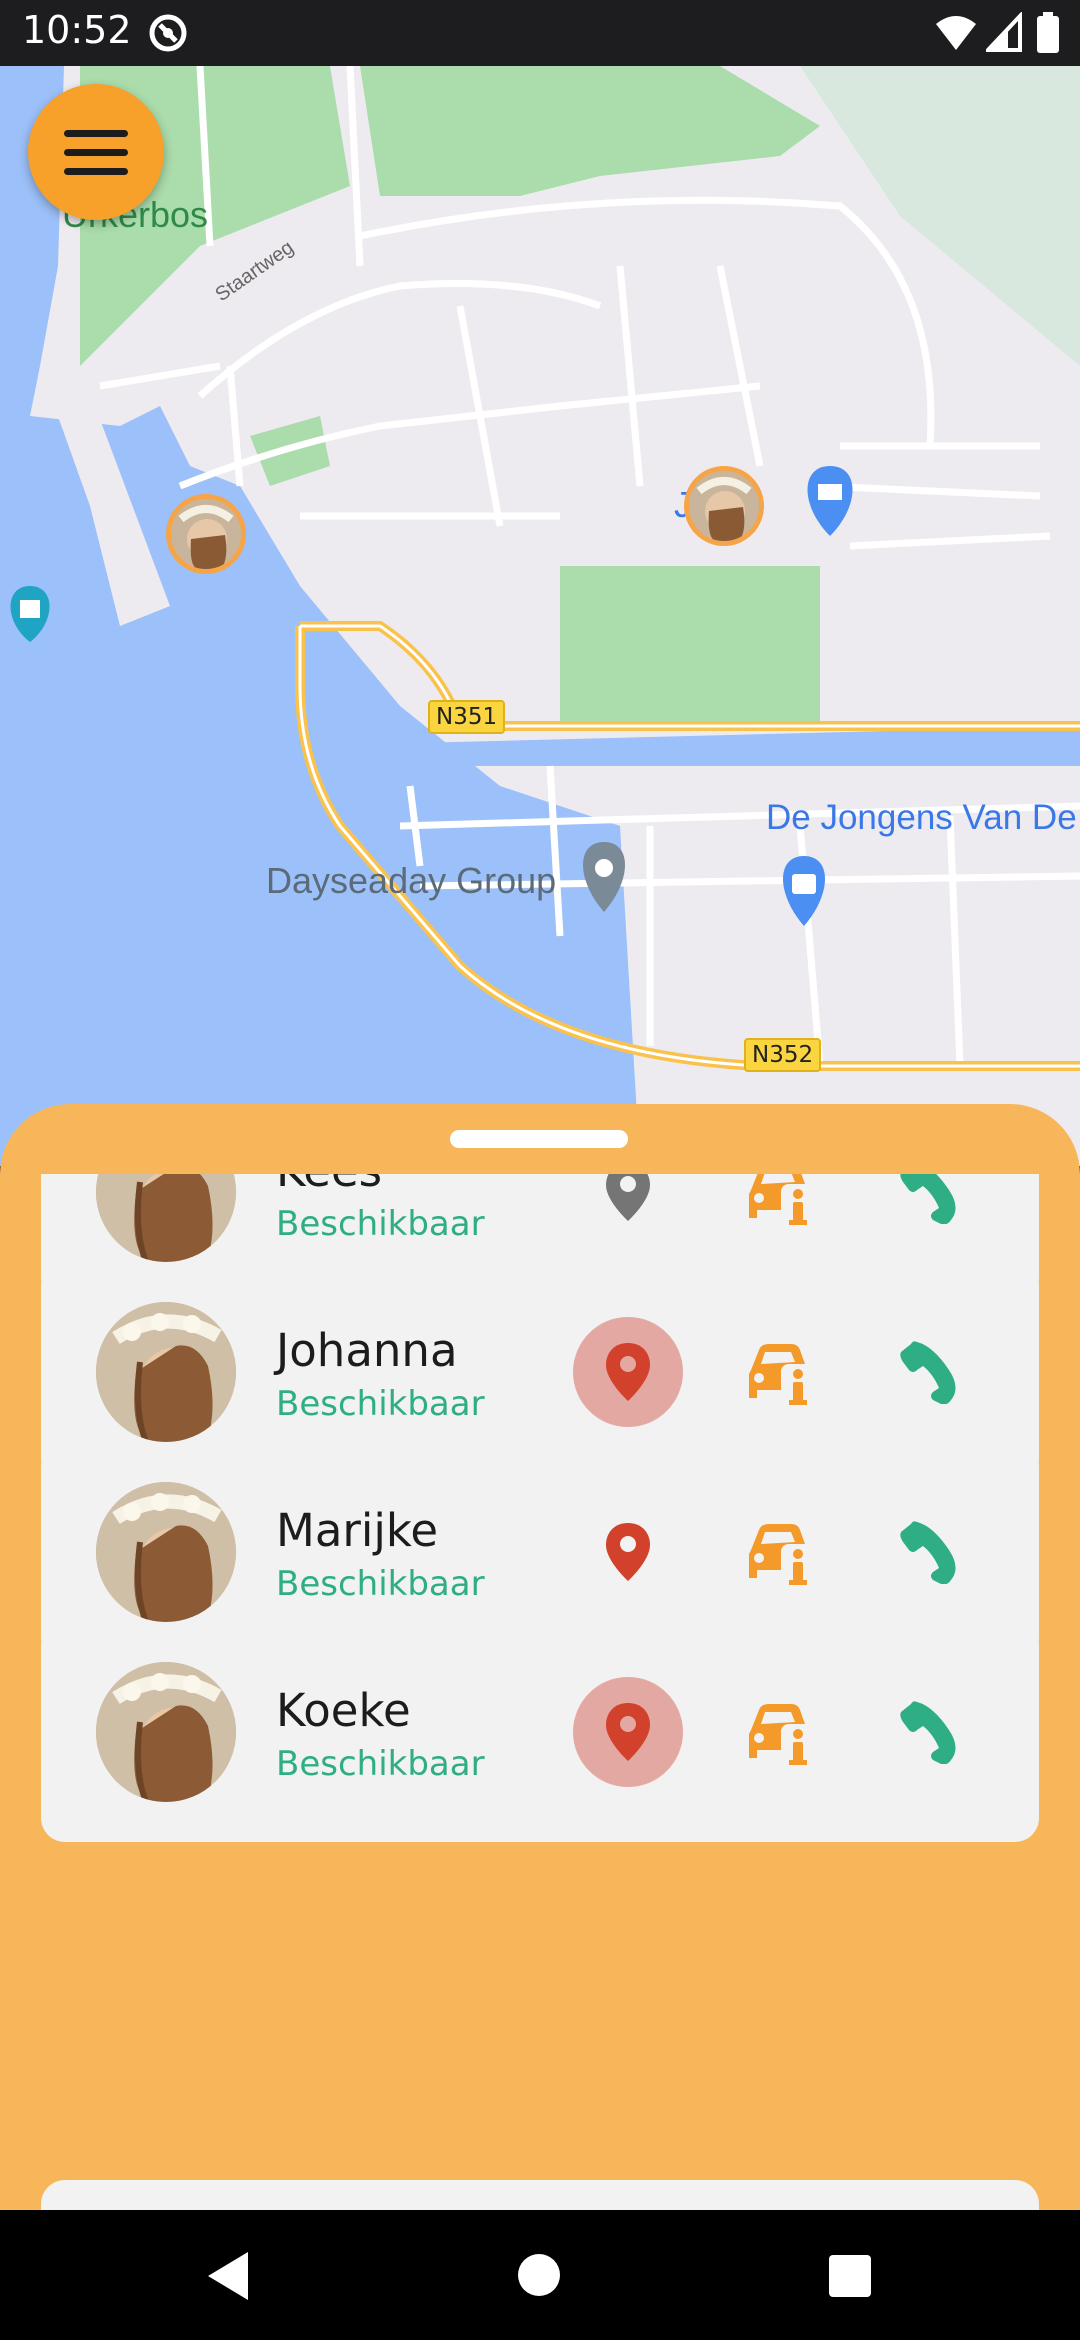 This screenshot has height=2340, width=1080. Describe the element at coordinates (343, 1710) in the screenshot. I see `contact-name: Koeke` at that location.